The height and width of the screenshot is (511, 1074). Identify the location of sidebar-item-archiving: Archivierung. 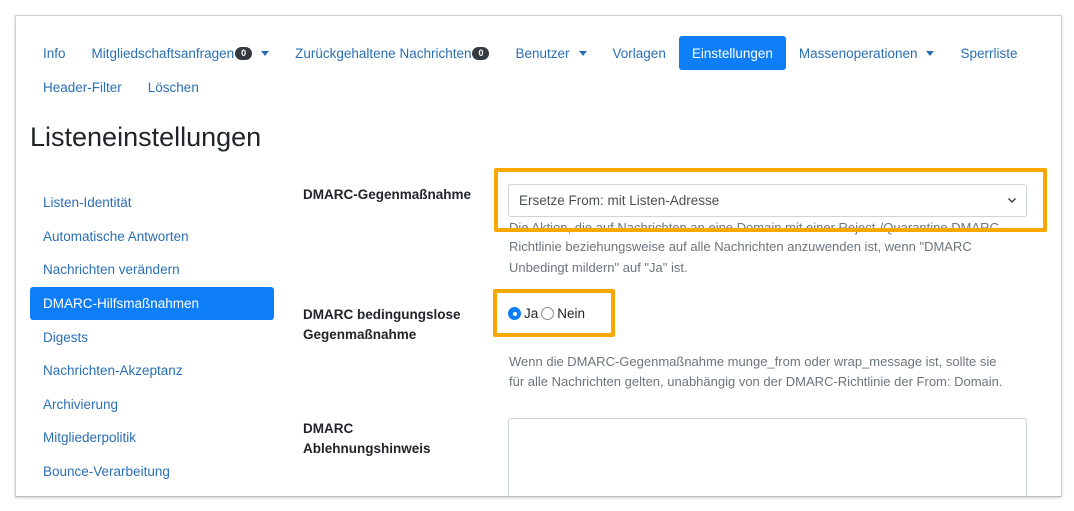
(152, 405).